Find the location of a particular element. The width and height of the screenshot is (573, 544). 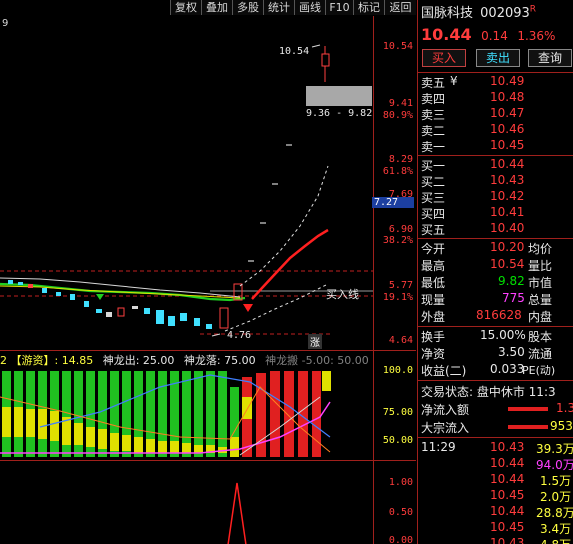

tick-row: 10.45 2.0万 is located at coordinates (531, 496).